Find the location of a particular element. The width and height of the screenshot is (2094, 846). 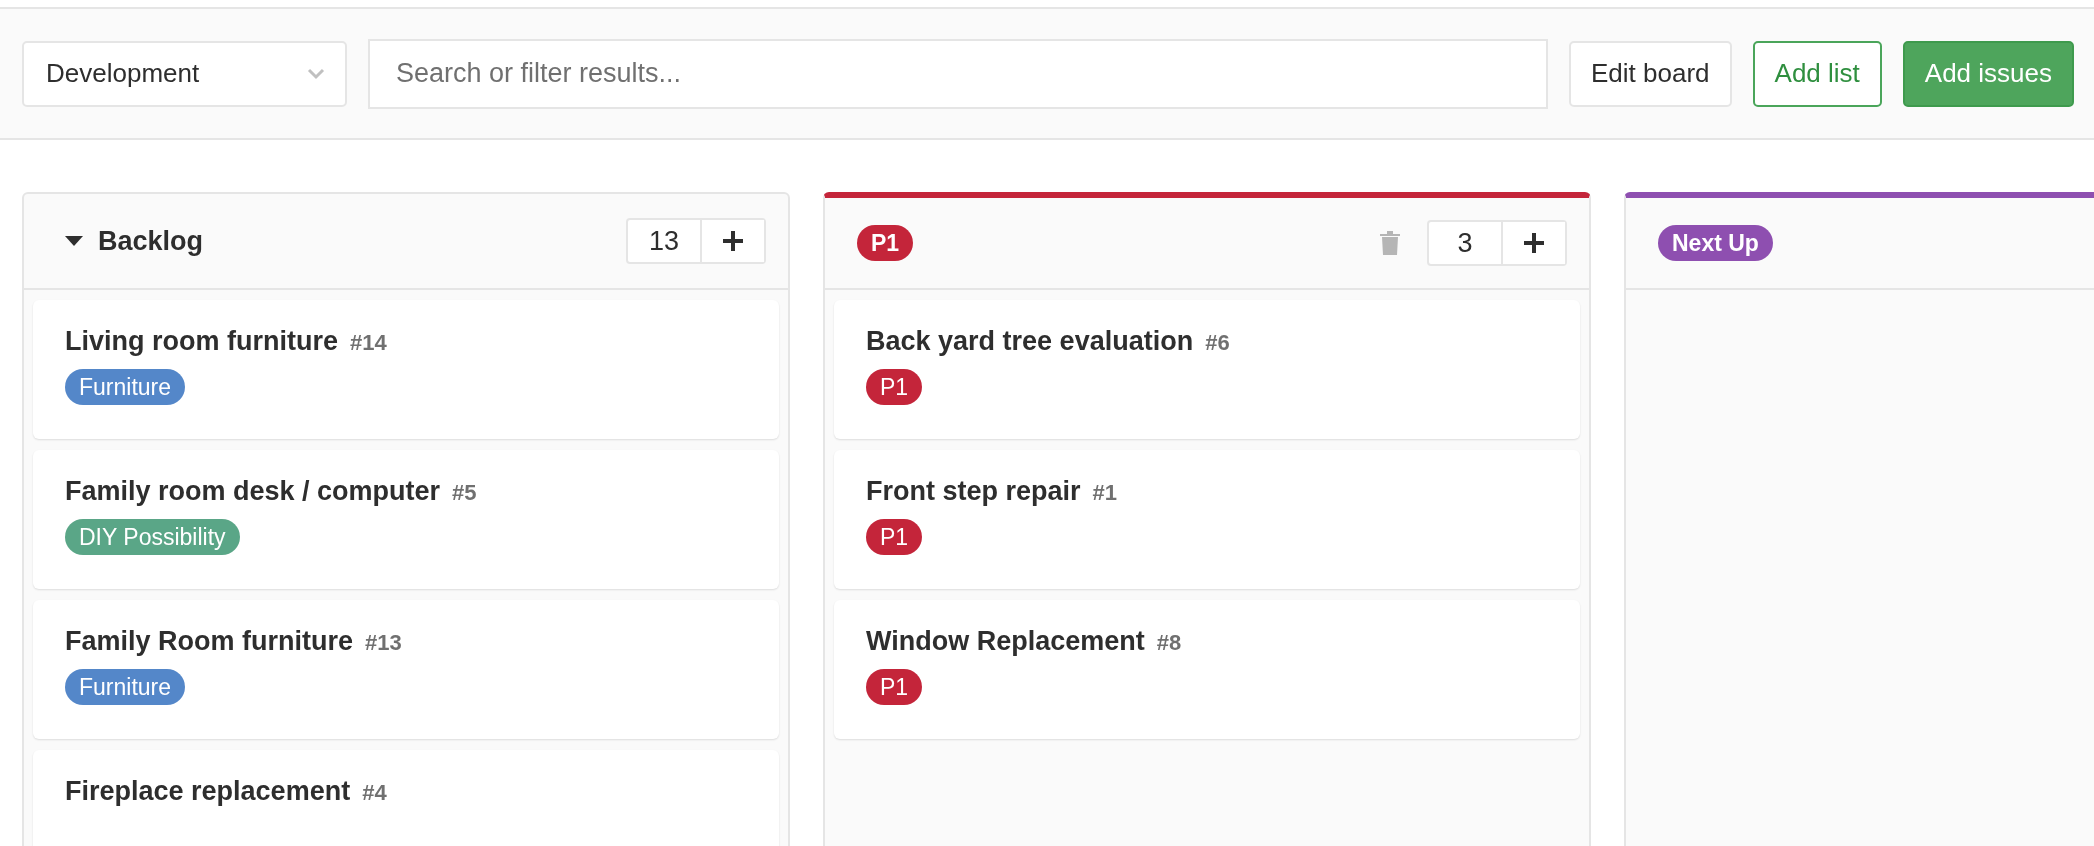

issue-title: Living room furniture is located at coordinates (201, 341).